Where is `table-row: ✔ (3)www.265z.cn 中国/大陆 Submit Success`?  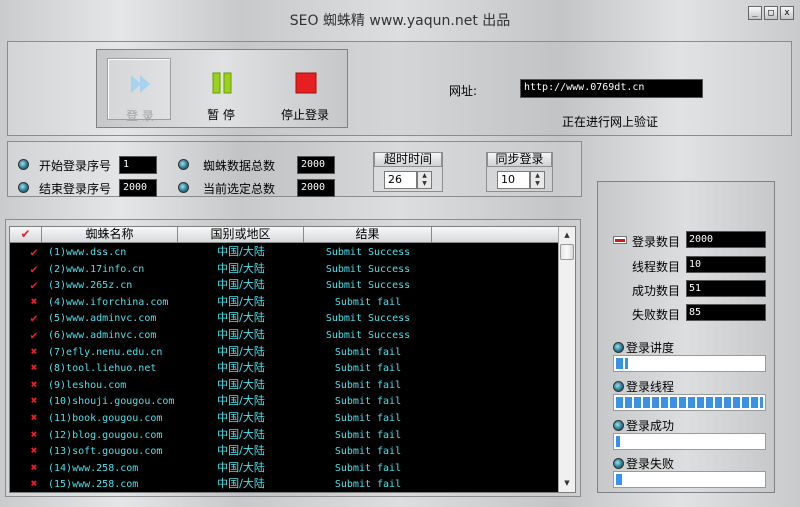 table-row: ✔ (3)www.265z.cn 中国/大陆 Submit Success is located at coordinates (284, 285).